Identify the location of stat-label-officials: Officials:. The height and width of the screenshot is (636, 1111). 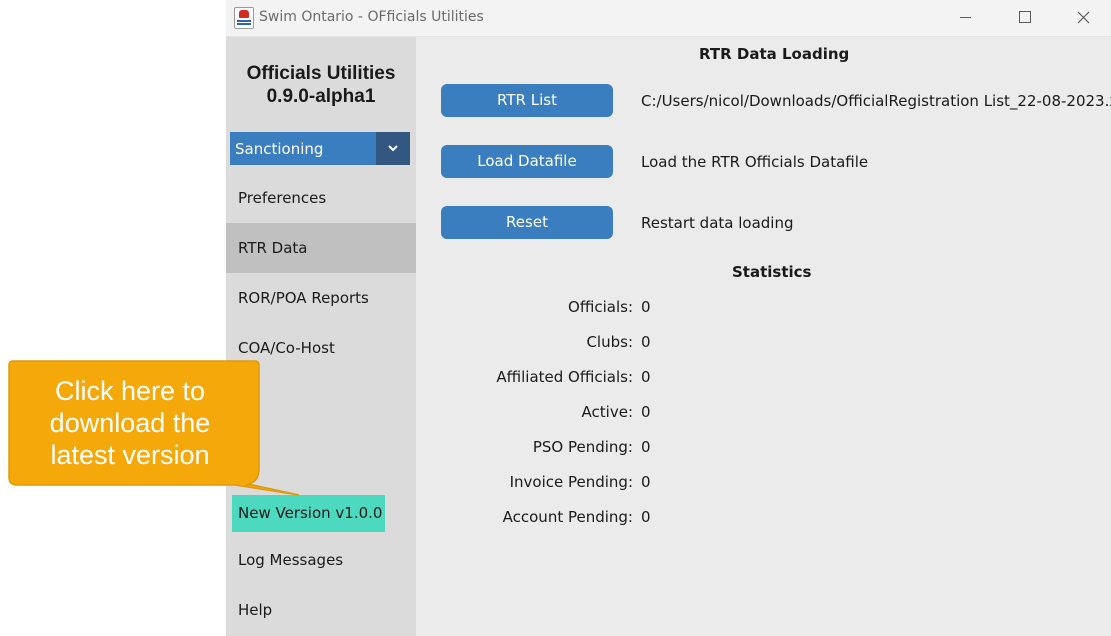
(600, 307).